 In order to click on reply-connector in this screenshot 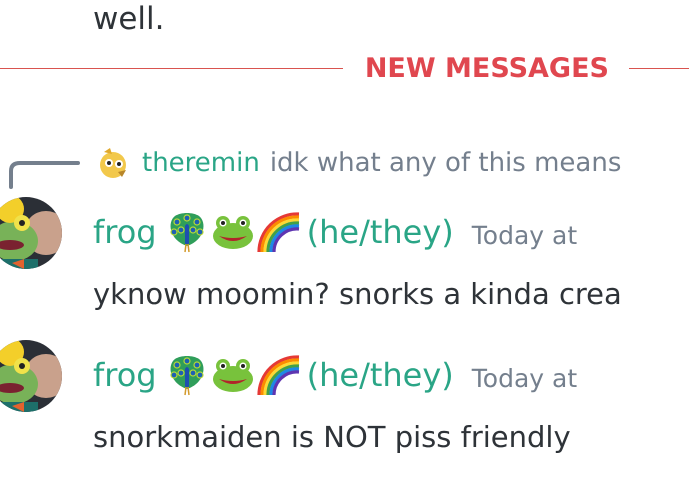, I will do `click(44, 174)`.